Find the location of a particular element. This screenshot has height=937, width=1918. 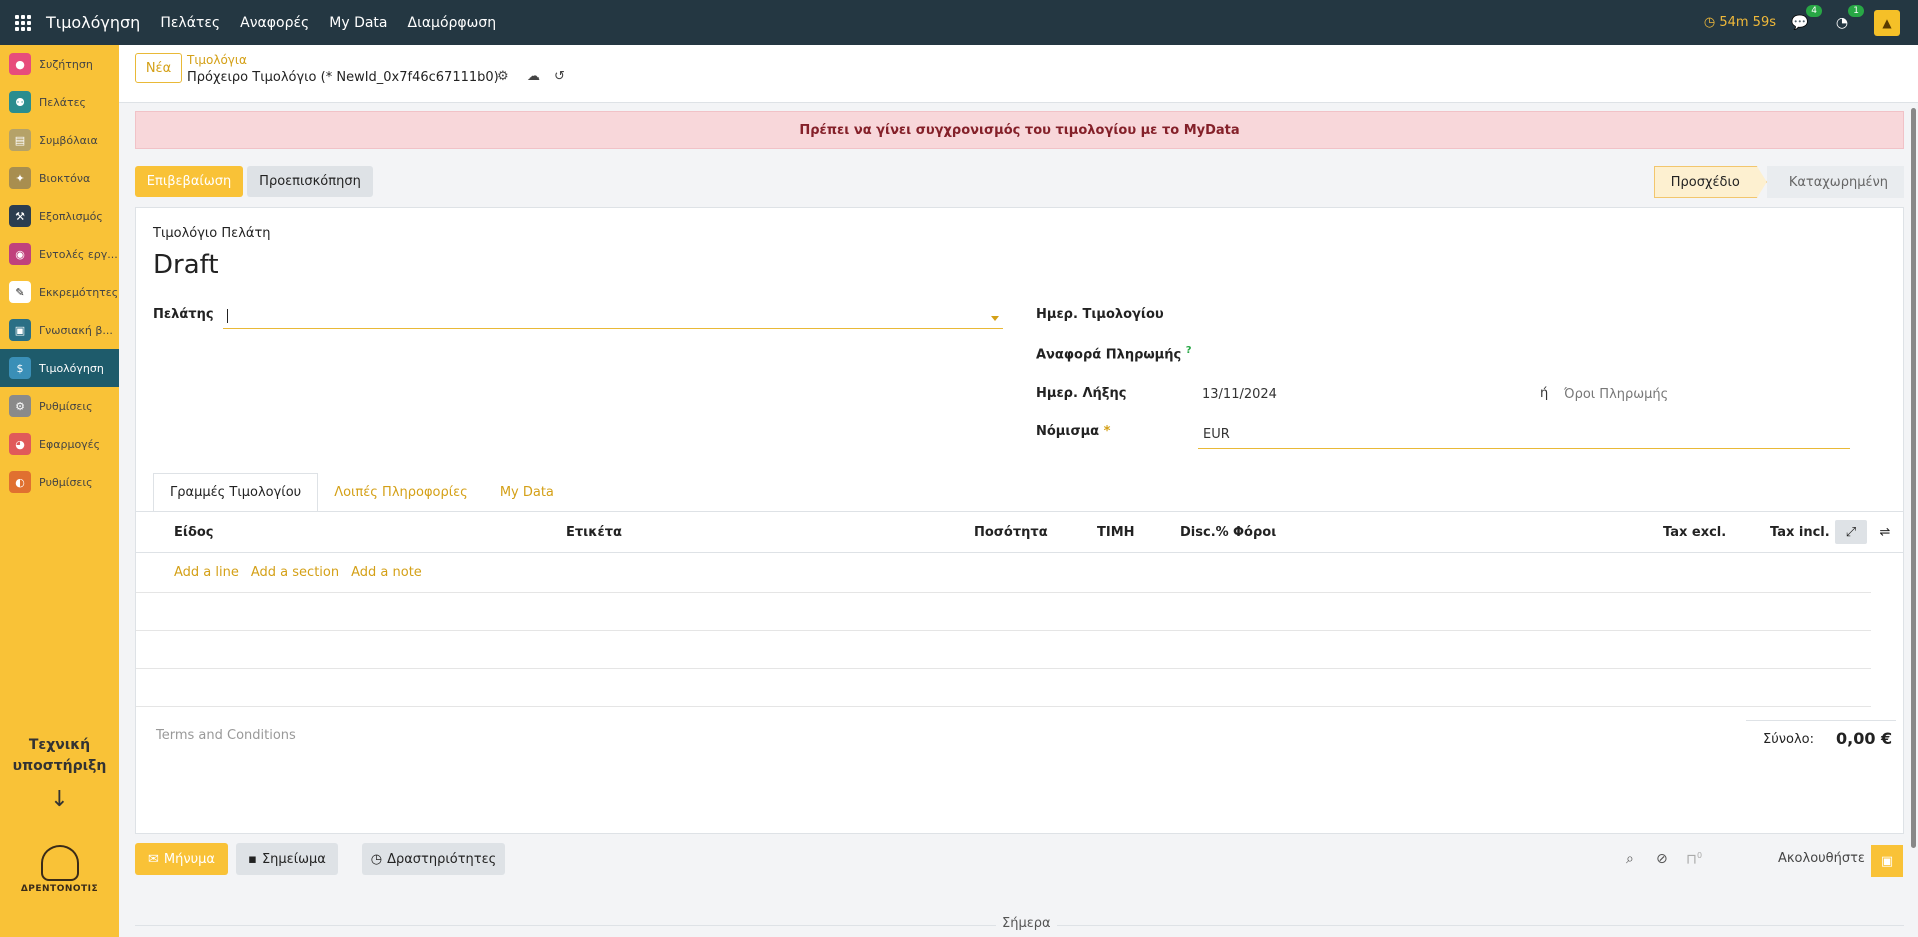

currency-input: EUR is located at coordinates (1216, 434).